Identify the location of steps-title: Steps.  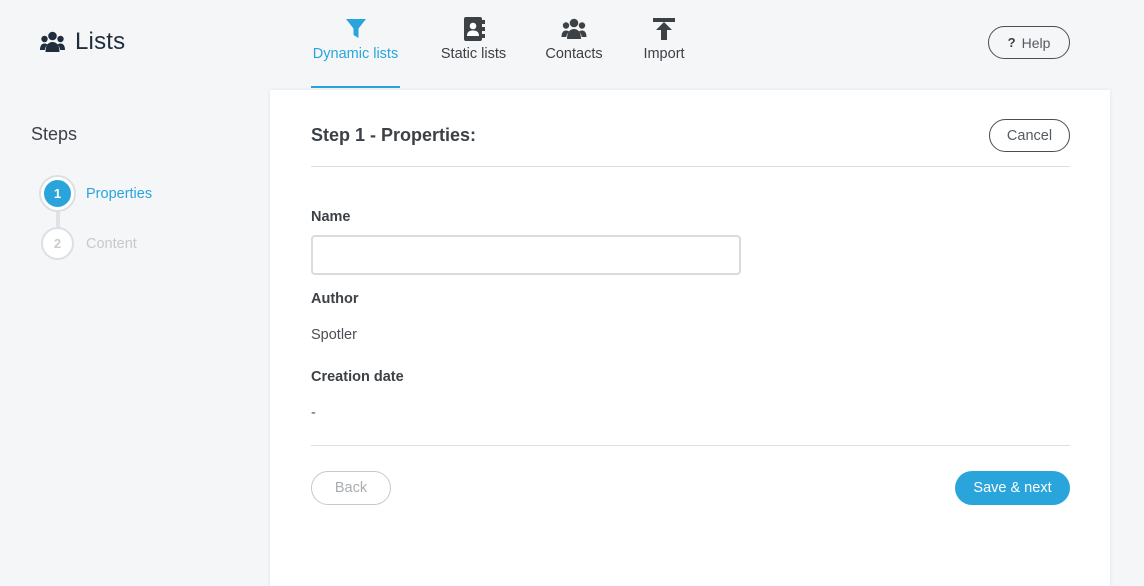
(54, 134).